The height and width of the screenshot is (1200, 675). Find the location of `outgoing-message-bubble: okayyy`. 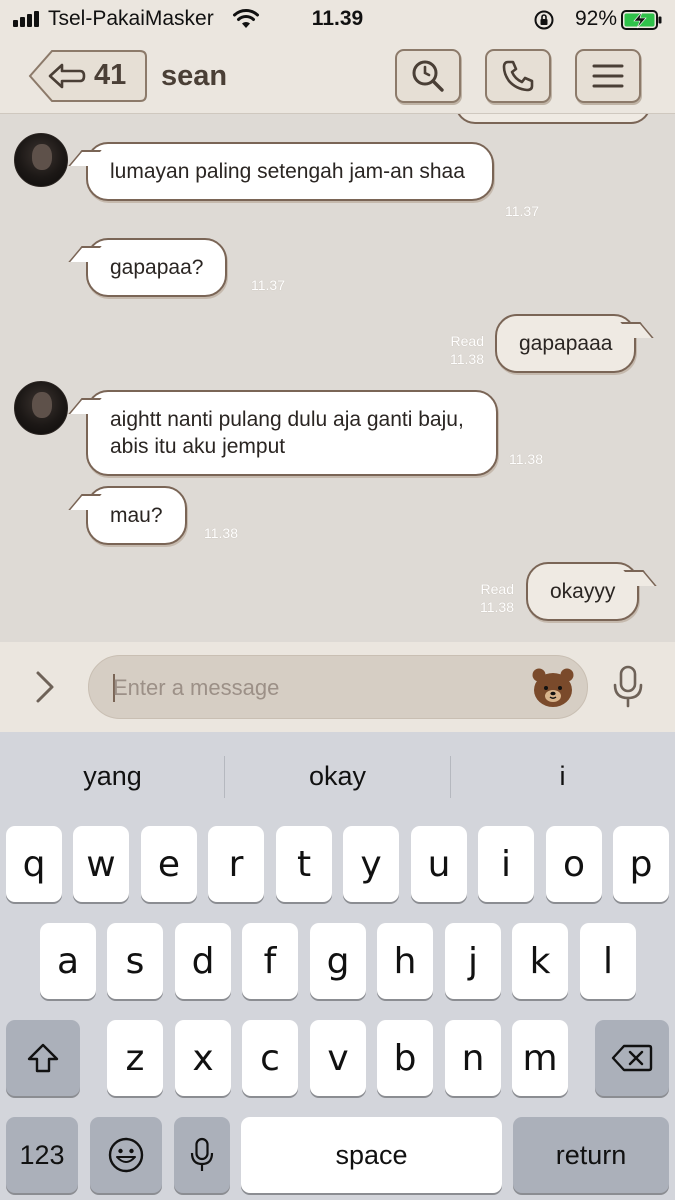

outgoing-message-bubble: okayyy is located at coordinates (583, 591).